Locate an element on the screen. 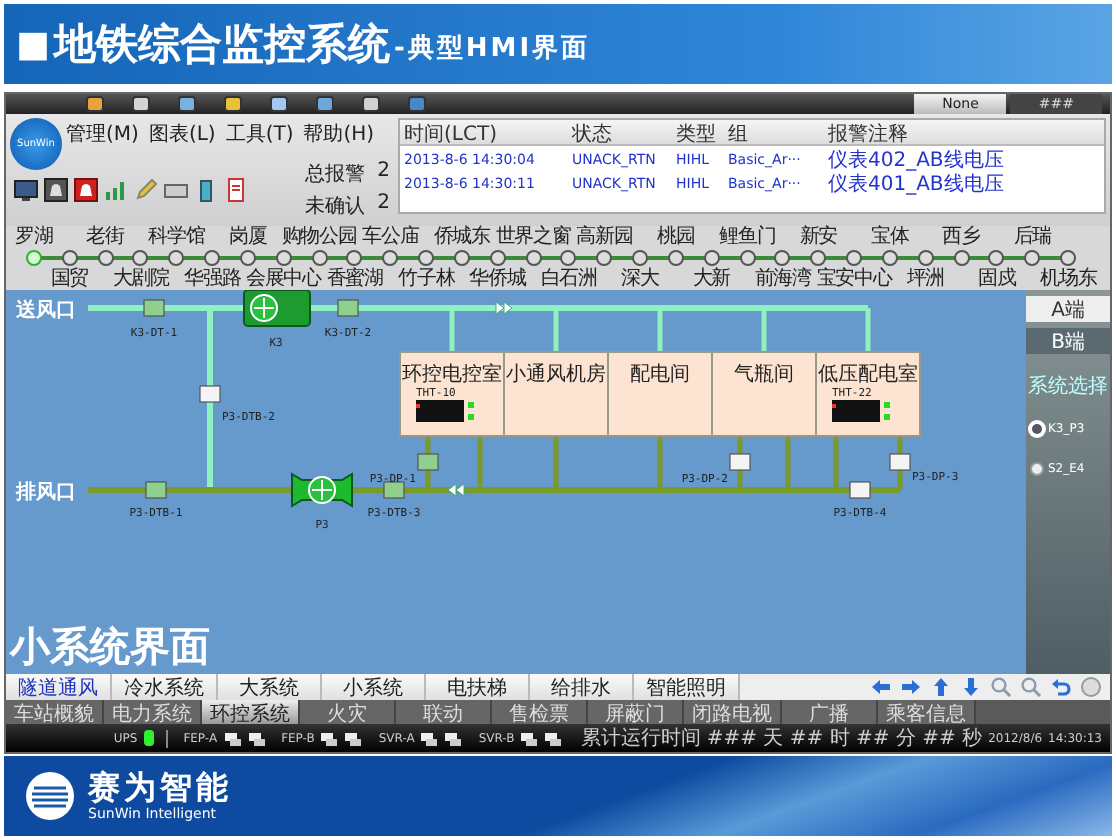  end-toggle-button: B端 is located at coordinates (1068, 341).